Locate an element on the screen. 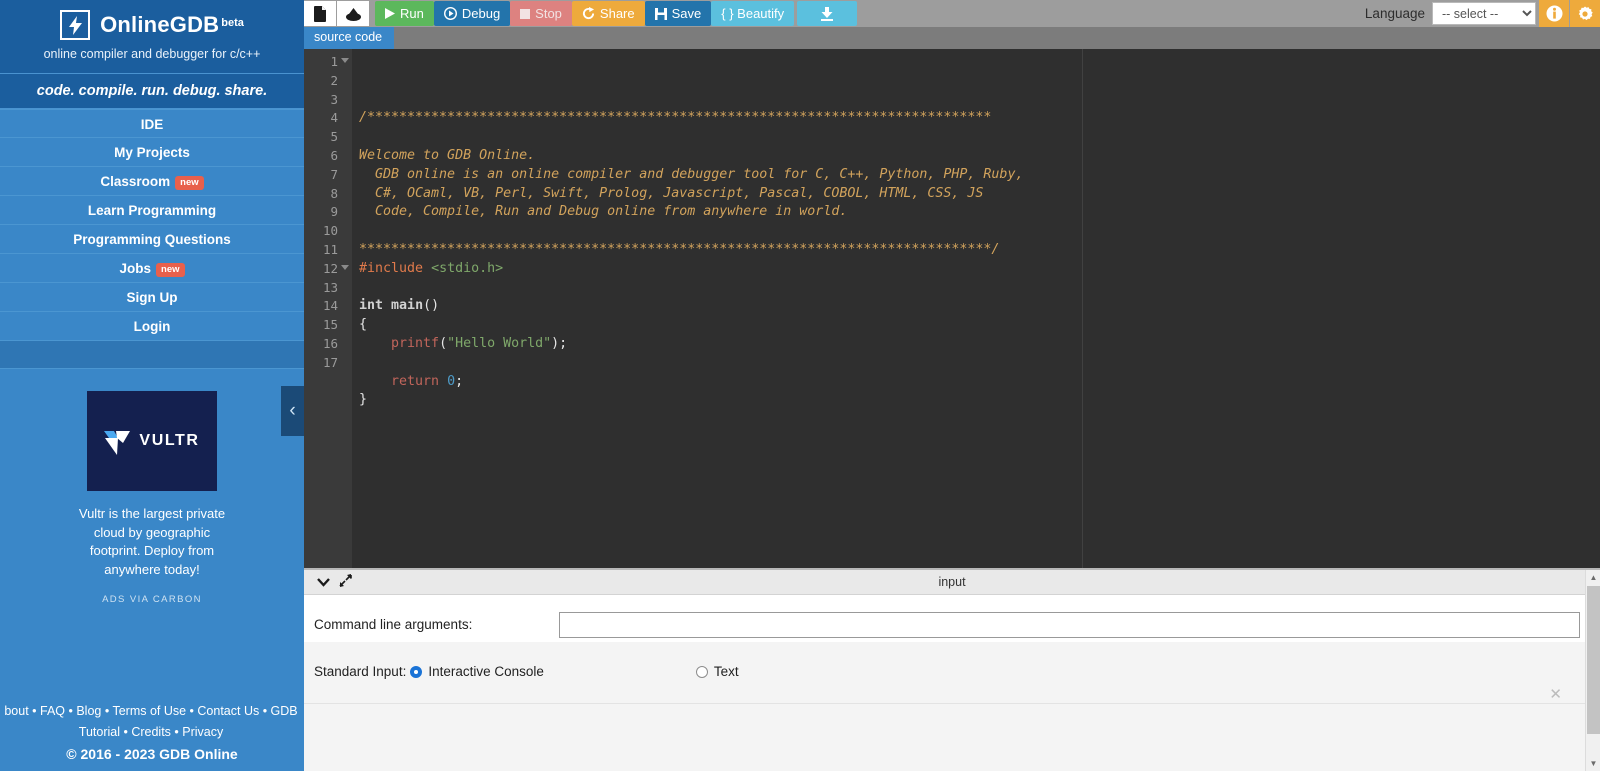 The image size is (1600, 771). new-file-button is located at coordinates (320, 13).